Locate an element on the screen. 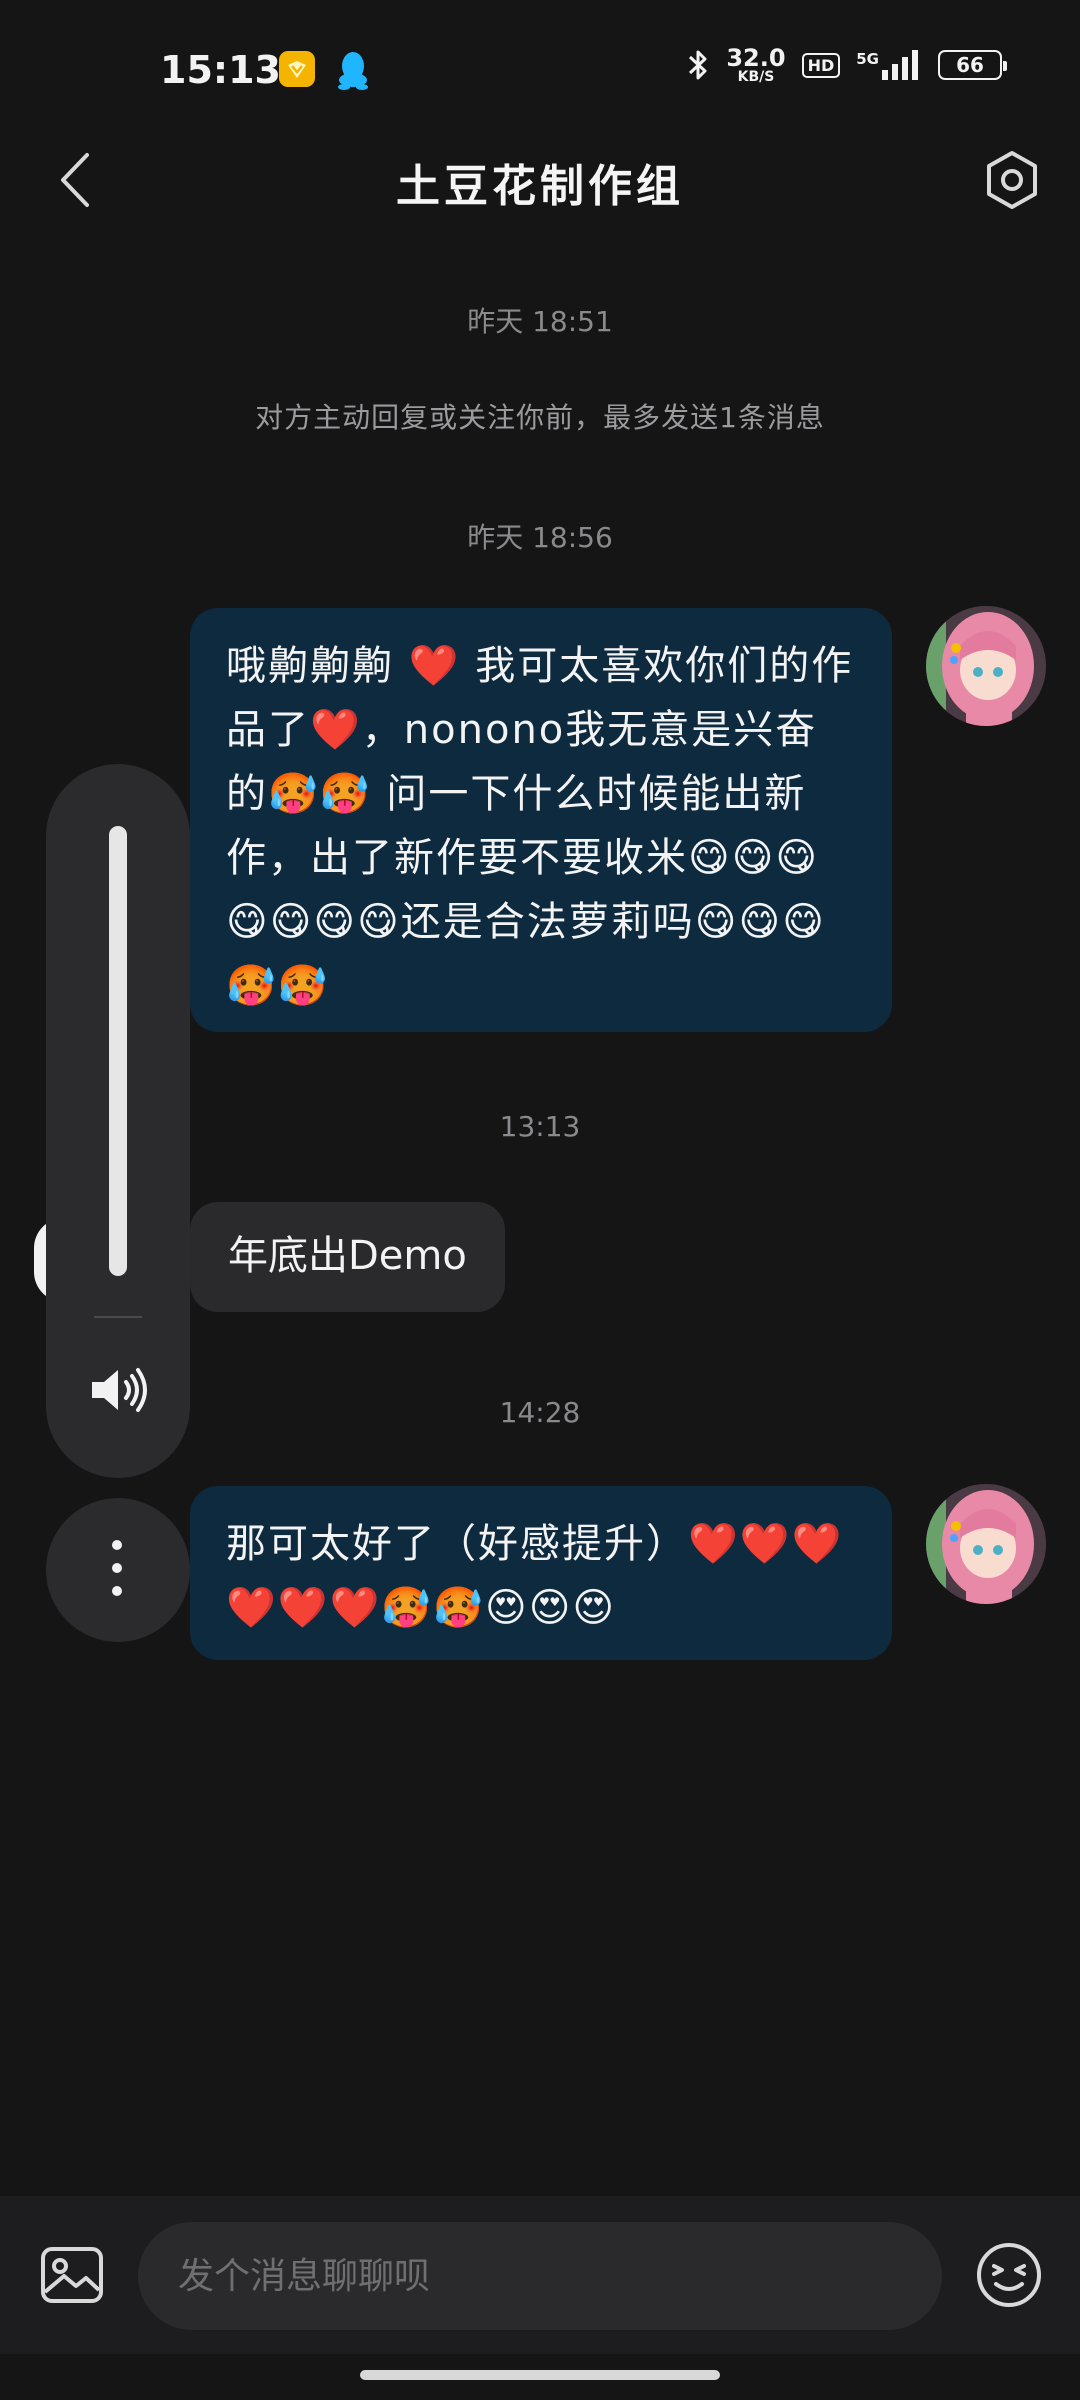 This screenshot has width=1080, height=2400. settings-button is located at coordinates (1012, 180).